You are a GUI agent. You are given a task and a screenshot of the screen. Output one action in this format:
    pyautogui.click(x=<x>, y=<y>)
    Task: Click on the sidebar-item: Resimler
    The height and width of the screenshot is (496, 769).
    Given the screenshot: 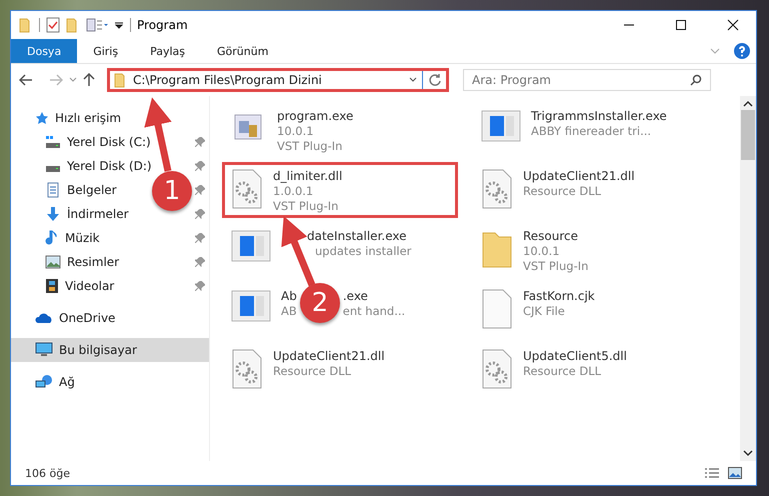 What is the action you would take?
    pyautogui.click(x=110, y=262)
    